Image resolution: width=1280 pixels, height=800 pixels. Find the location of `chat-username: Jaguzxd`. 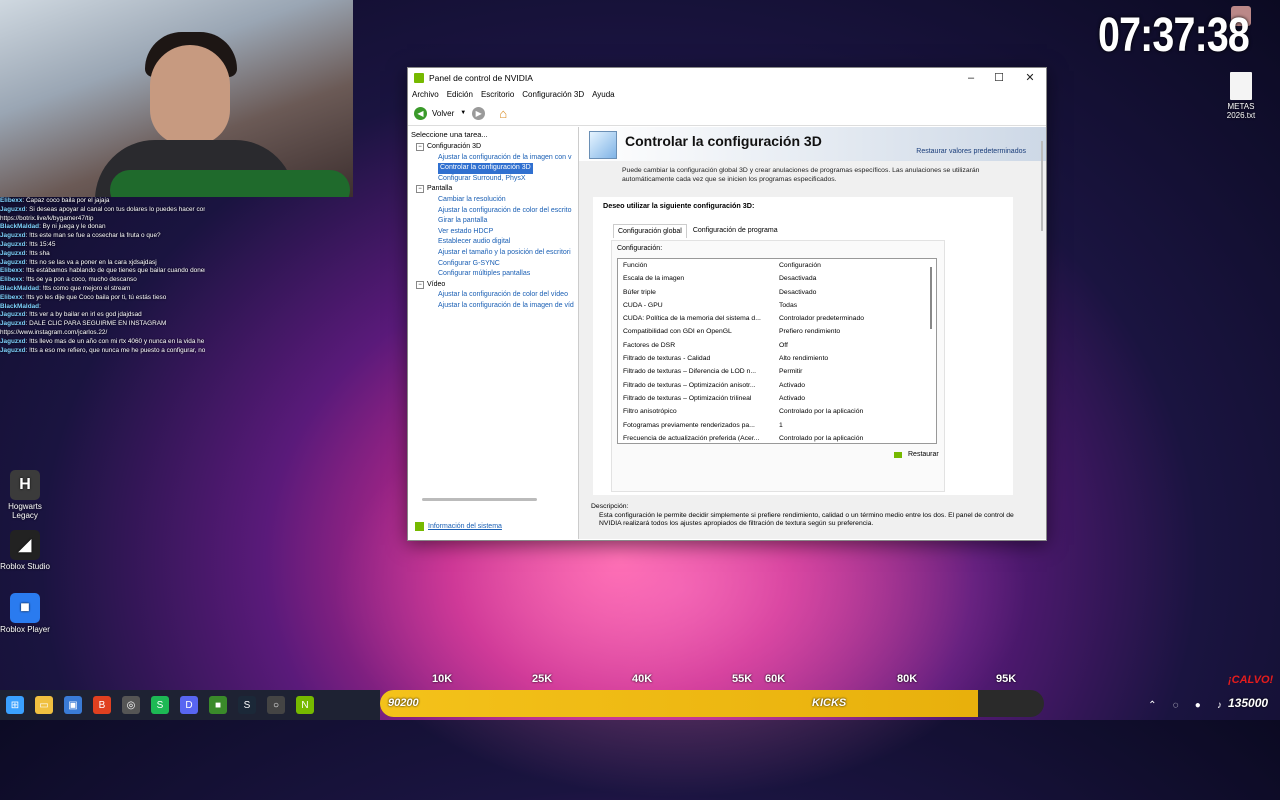

chat-username: Jaguzxd is located at coordinates (13, 350).